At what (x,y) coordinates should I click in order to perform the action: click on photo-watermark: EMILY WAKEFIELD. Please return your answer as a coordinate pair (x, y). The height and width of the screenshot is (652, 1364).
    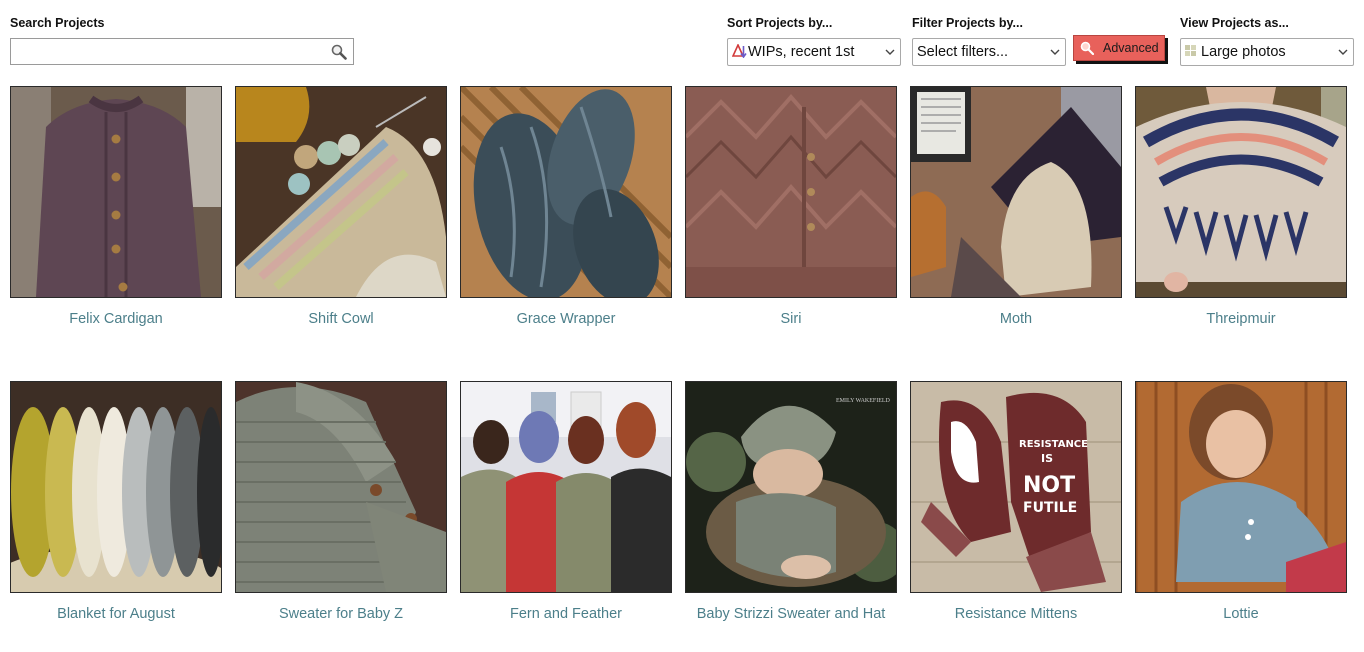
    Looking at the image, I should click on (863, 401).